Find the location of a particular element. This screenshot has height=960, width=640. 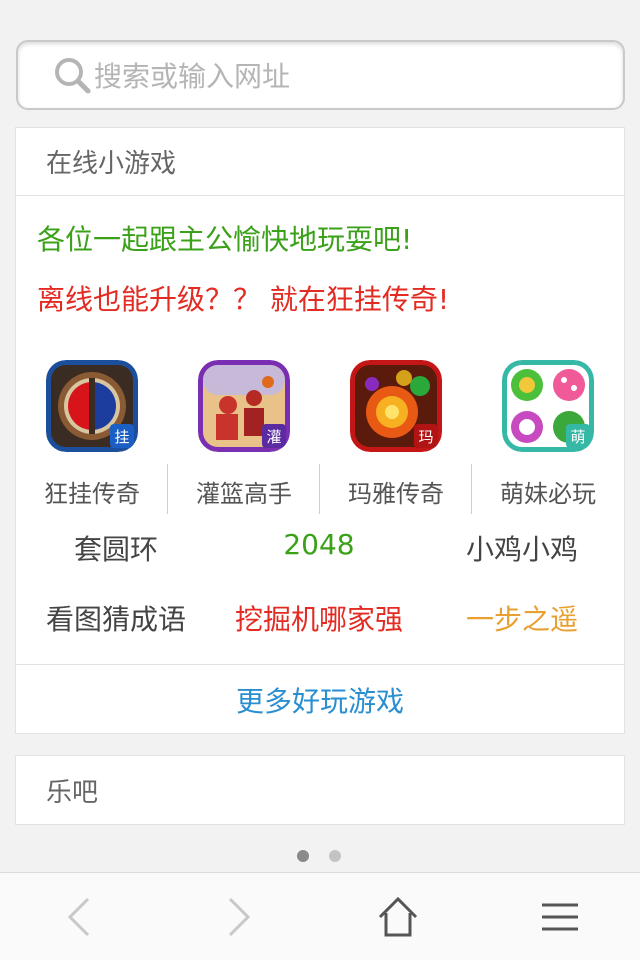

bottom-toolbar is located at coordinates (320, 916).